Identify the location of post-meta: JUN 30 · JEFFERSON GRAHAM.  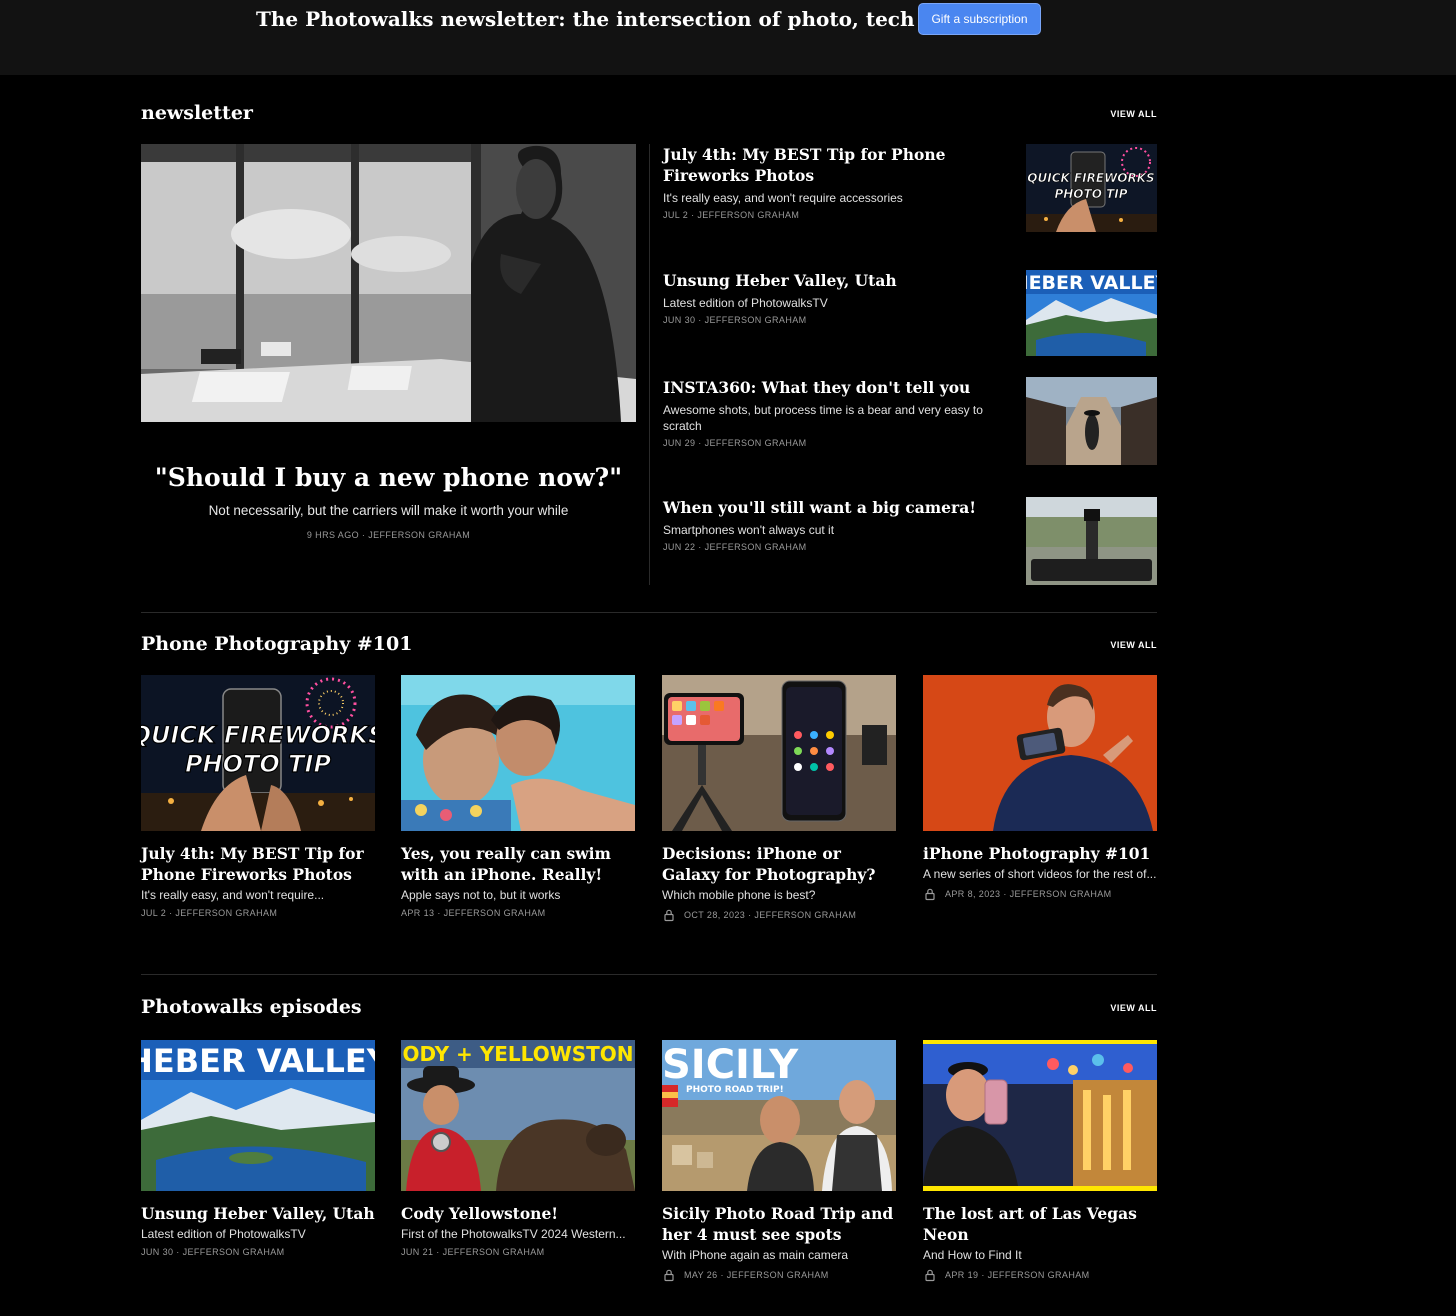
(258, 1252).